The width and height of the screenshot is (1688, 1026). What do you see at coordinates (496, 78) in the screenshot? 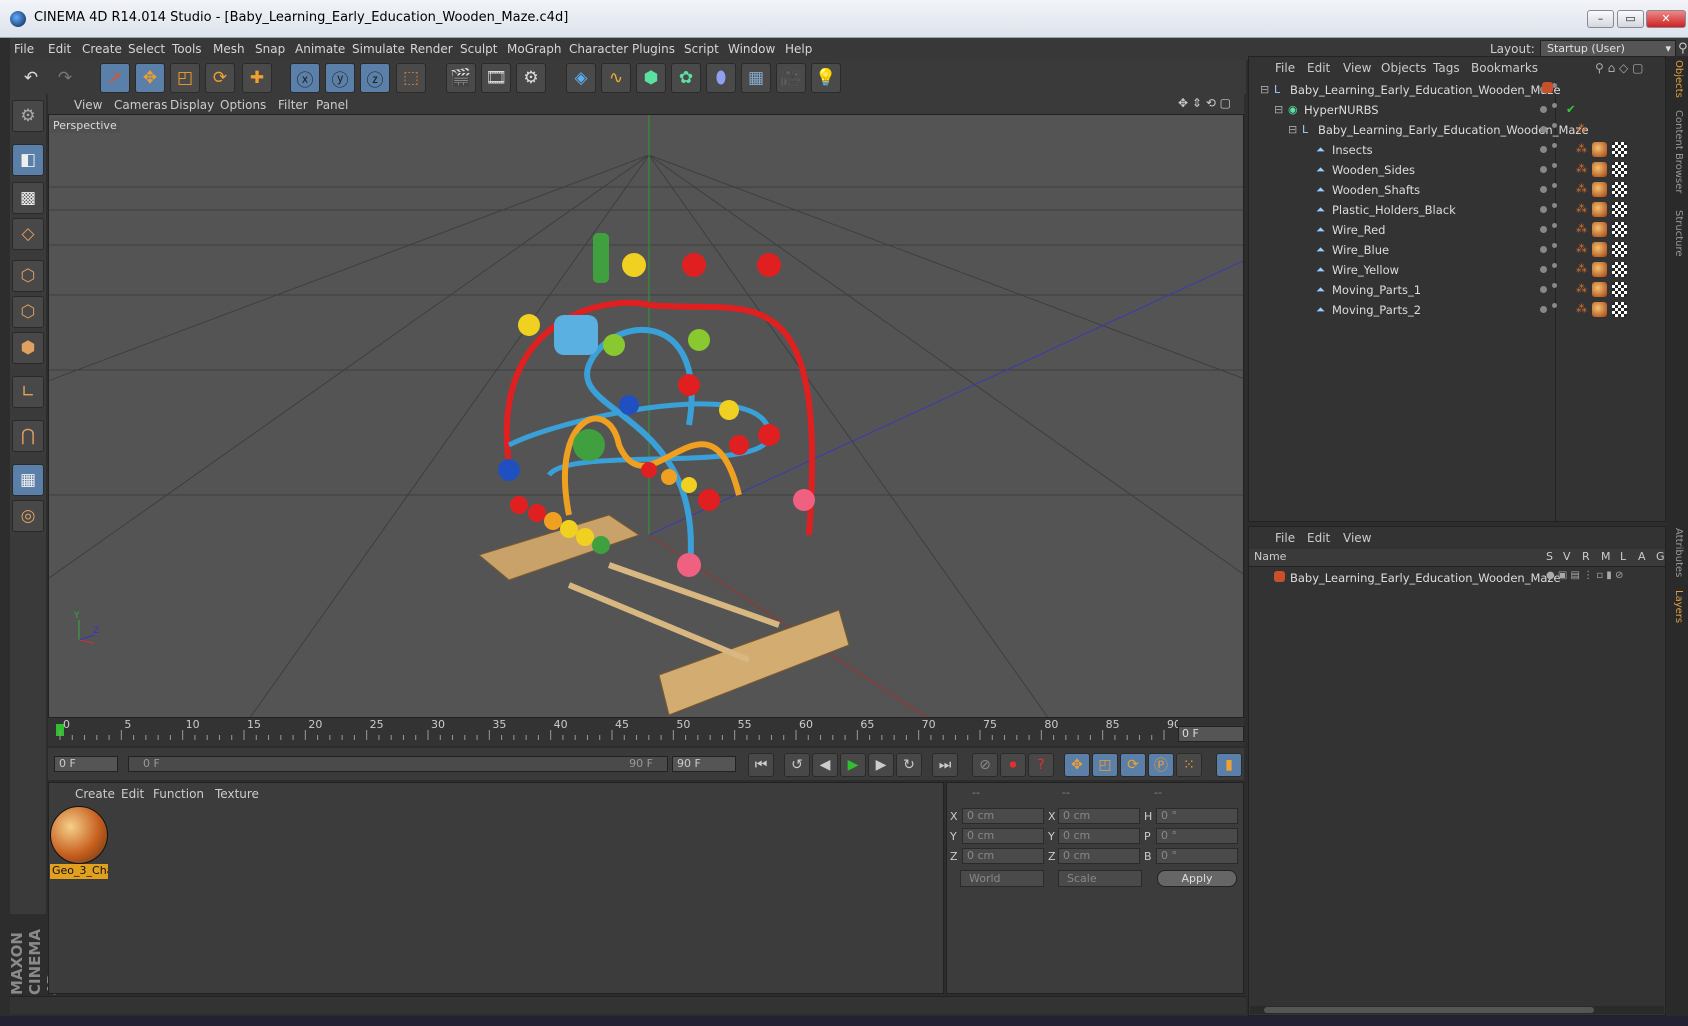
I see `render-picture-viewer-icon: 🎞` at bounding box center [496, 78].